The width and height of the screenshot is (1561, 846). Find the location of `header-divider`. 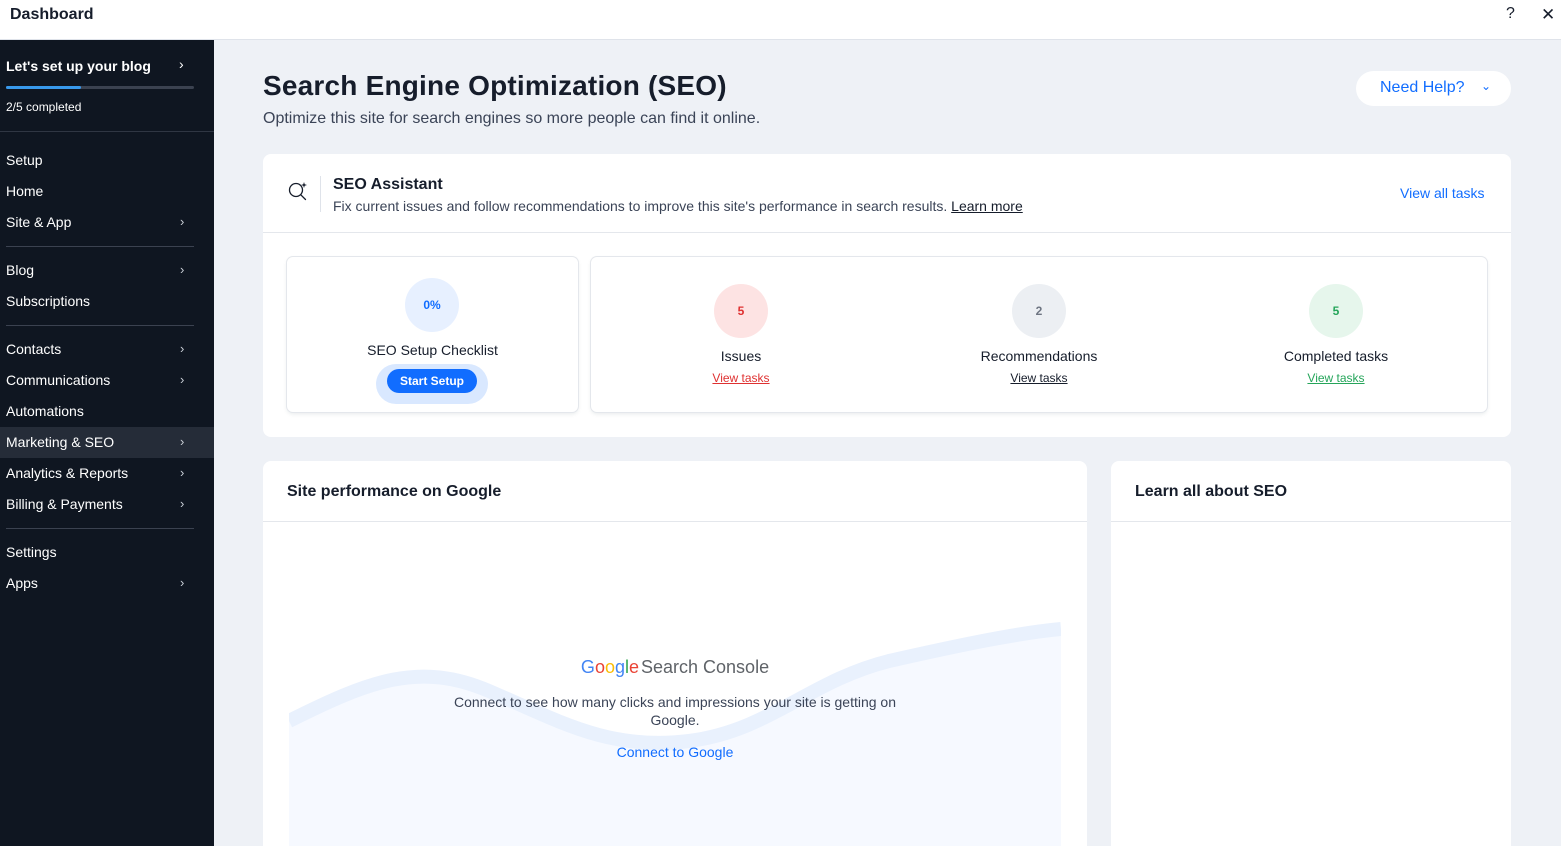

header-divider is located at coordinates (320, 194).